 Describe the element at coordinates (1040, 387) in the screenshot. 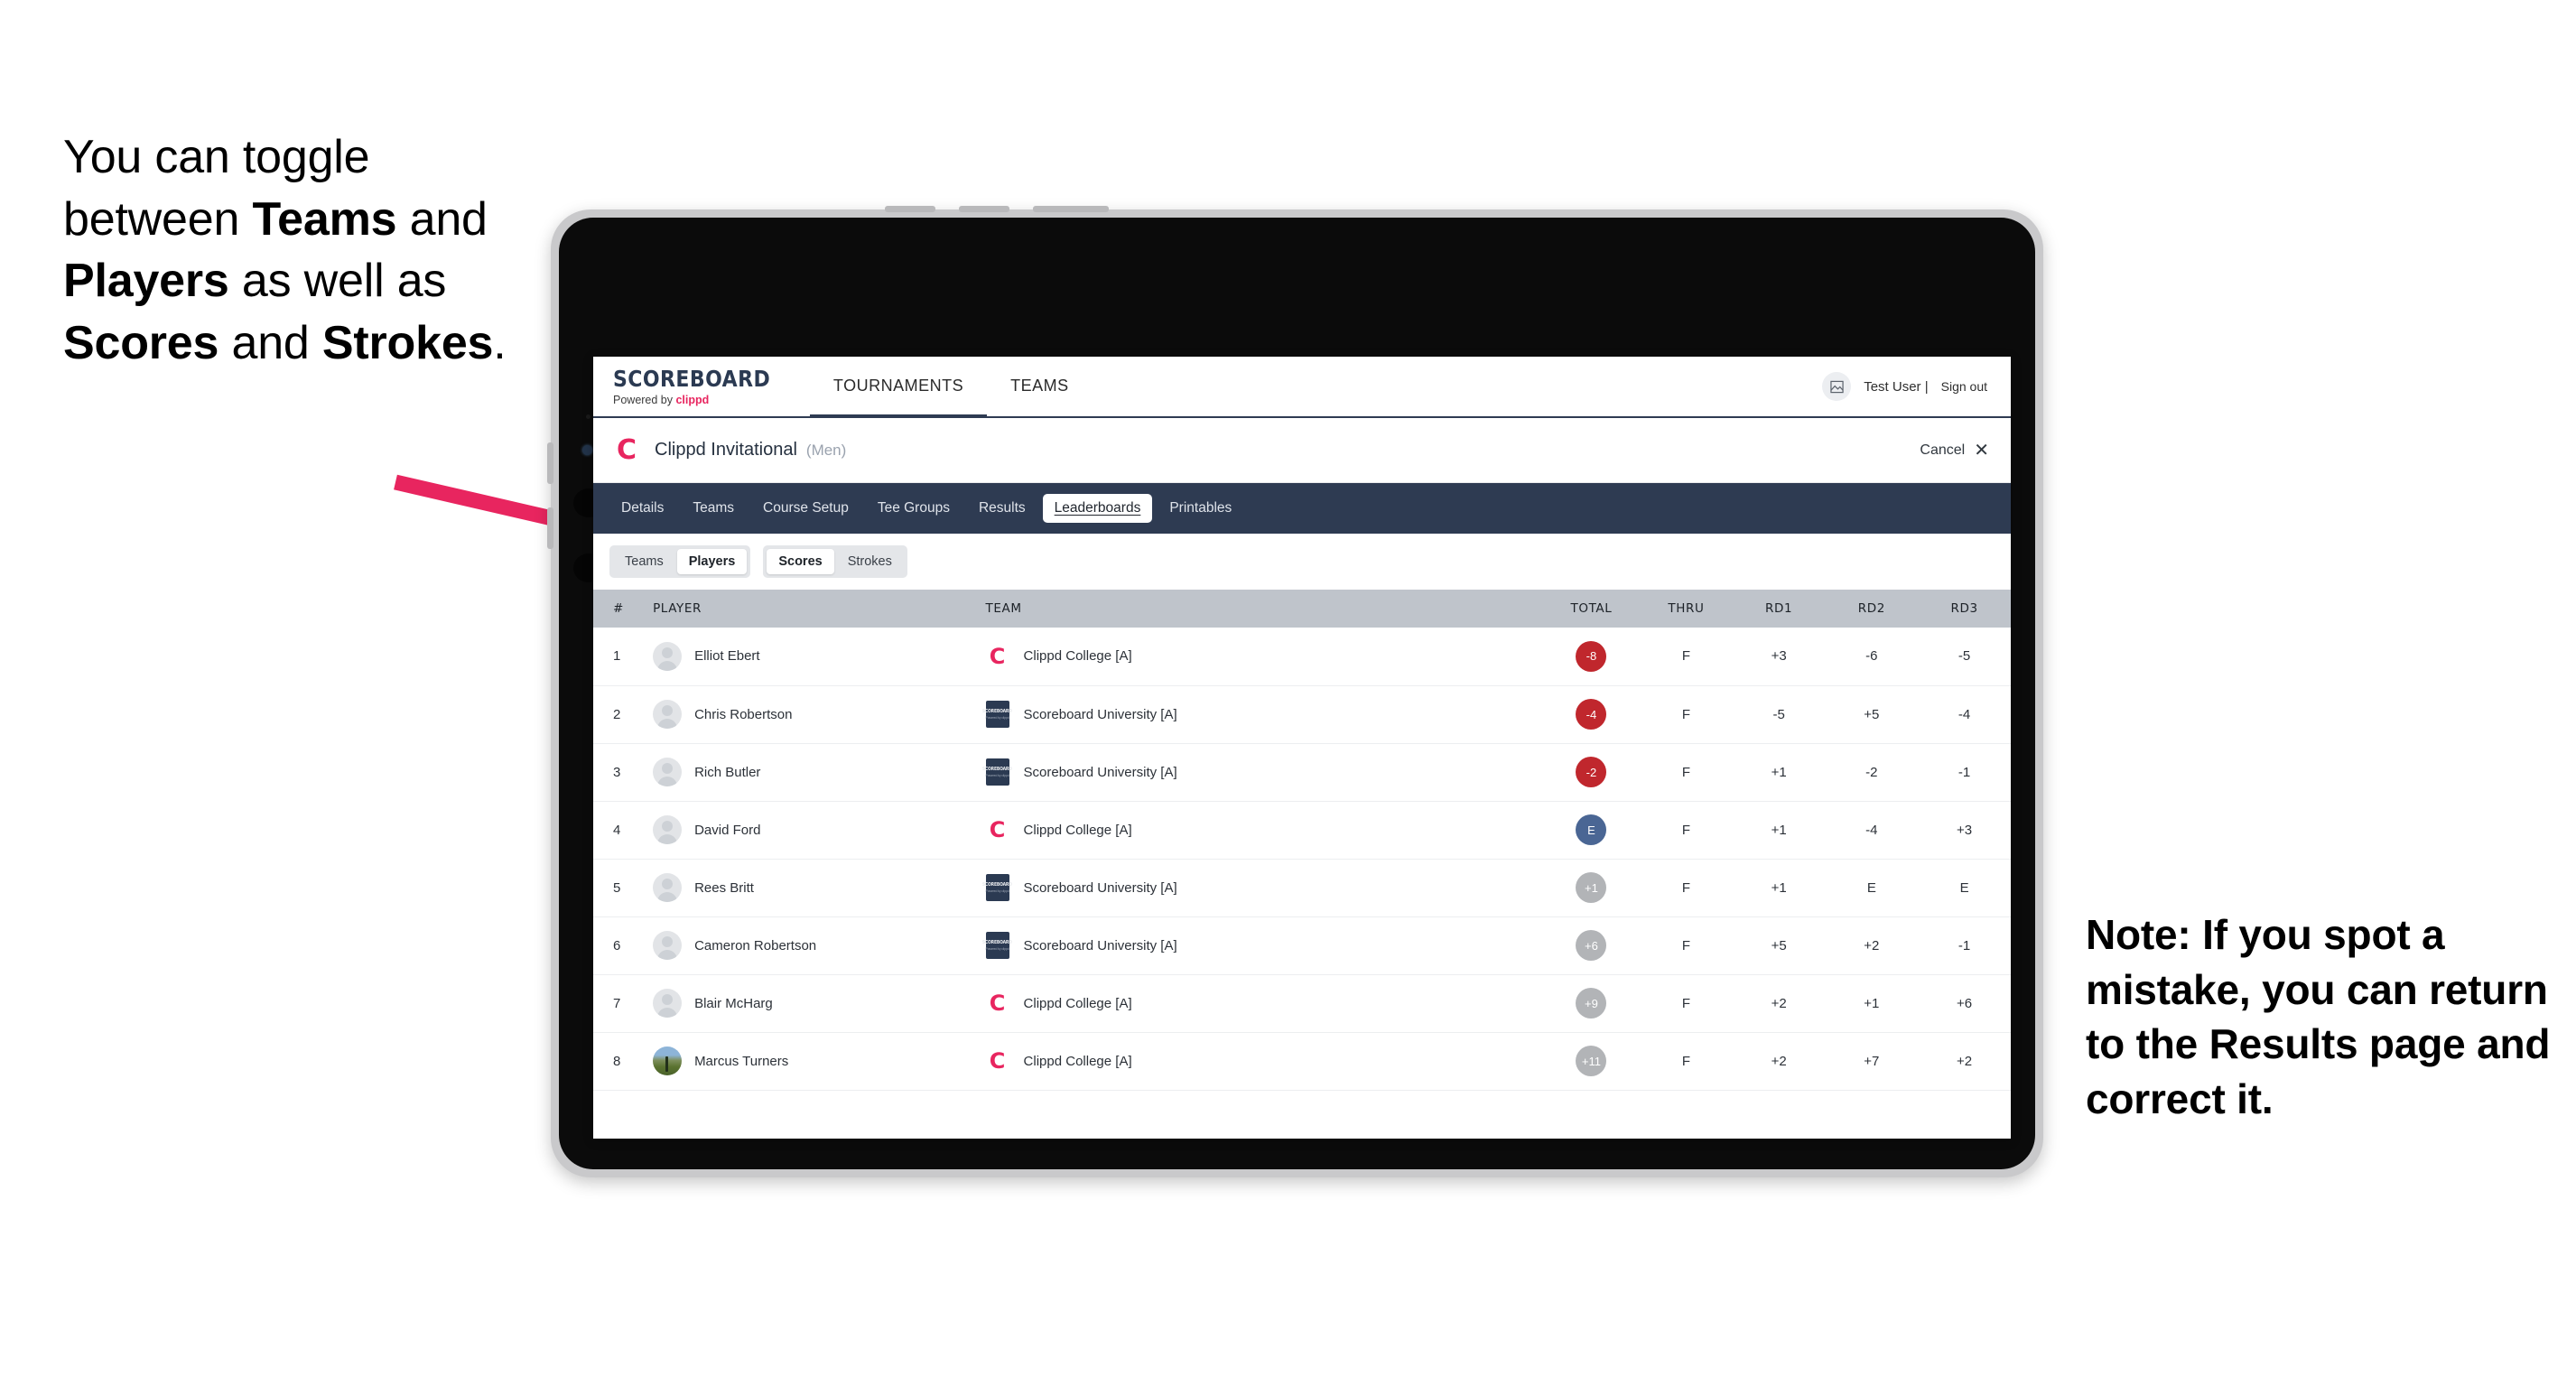

I see `top-tab-teams: TEAMS` at that location.